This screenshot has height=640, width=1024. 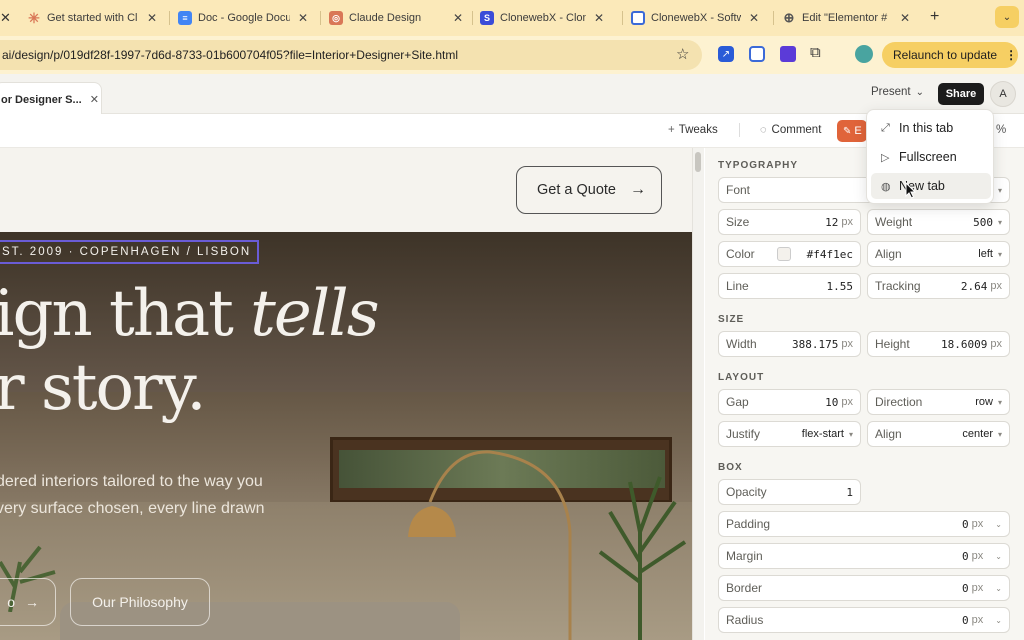 I want to click on browser-tab-claude-design: ◎ Claude Design ✕, so click(x=396, y=18).